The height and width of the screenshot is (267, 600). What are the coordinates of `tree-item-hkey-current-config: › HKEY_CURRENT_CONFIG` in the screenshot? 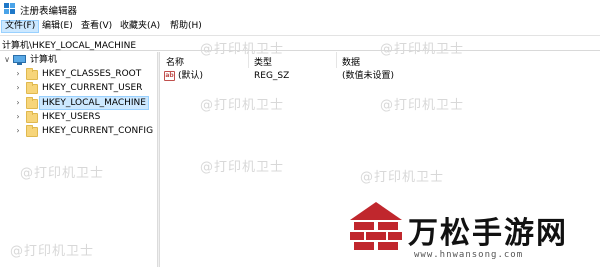 It's located at (78, 131).